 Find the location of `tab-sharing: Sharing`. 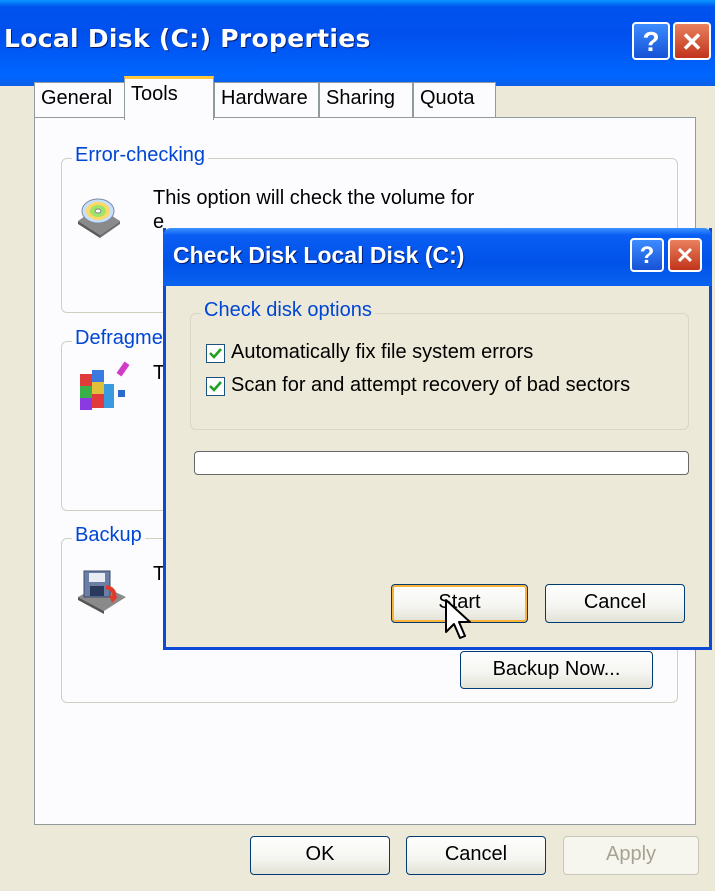

tab-sharing: Sharing is located at coordinates (366, 100).